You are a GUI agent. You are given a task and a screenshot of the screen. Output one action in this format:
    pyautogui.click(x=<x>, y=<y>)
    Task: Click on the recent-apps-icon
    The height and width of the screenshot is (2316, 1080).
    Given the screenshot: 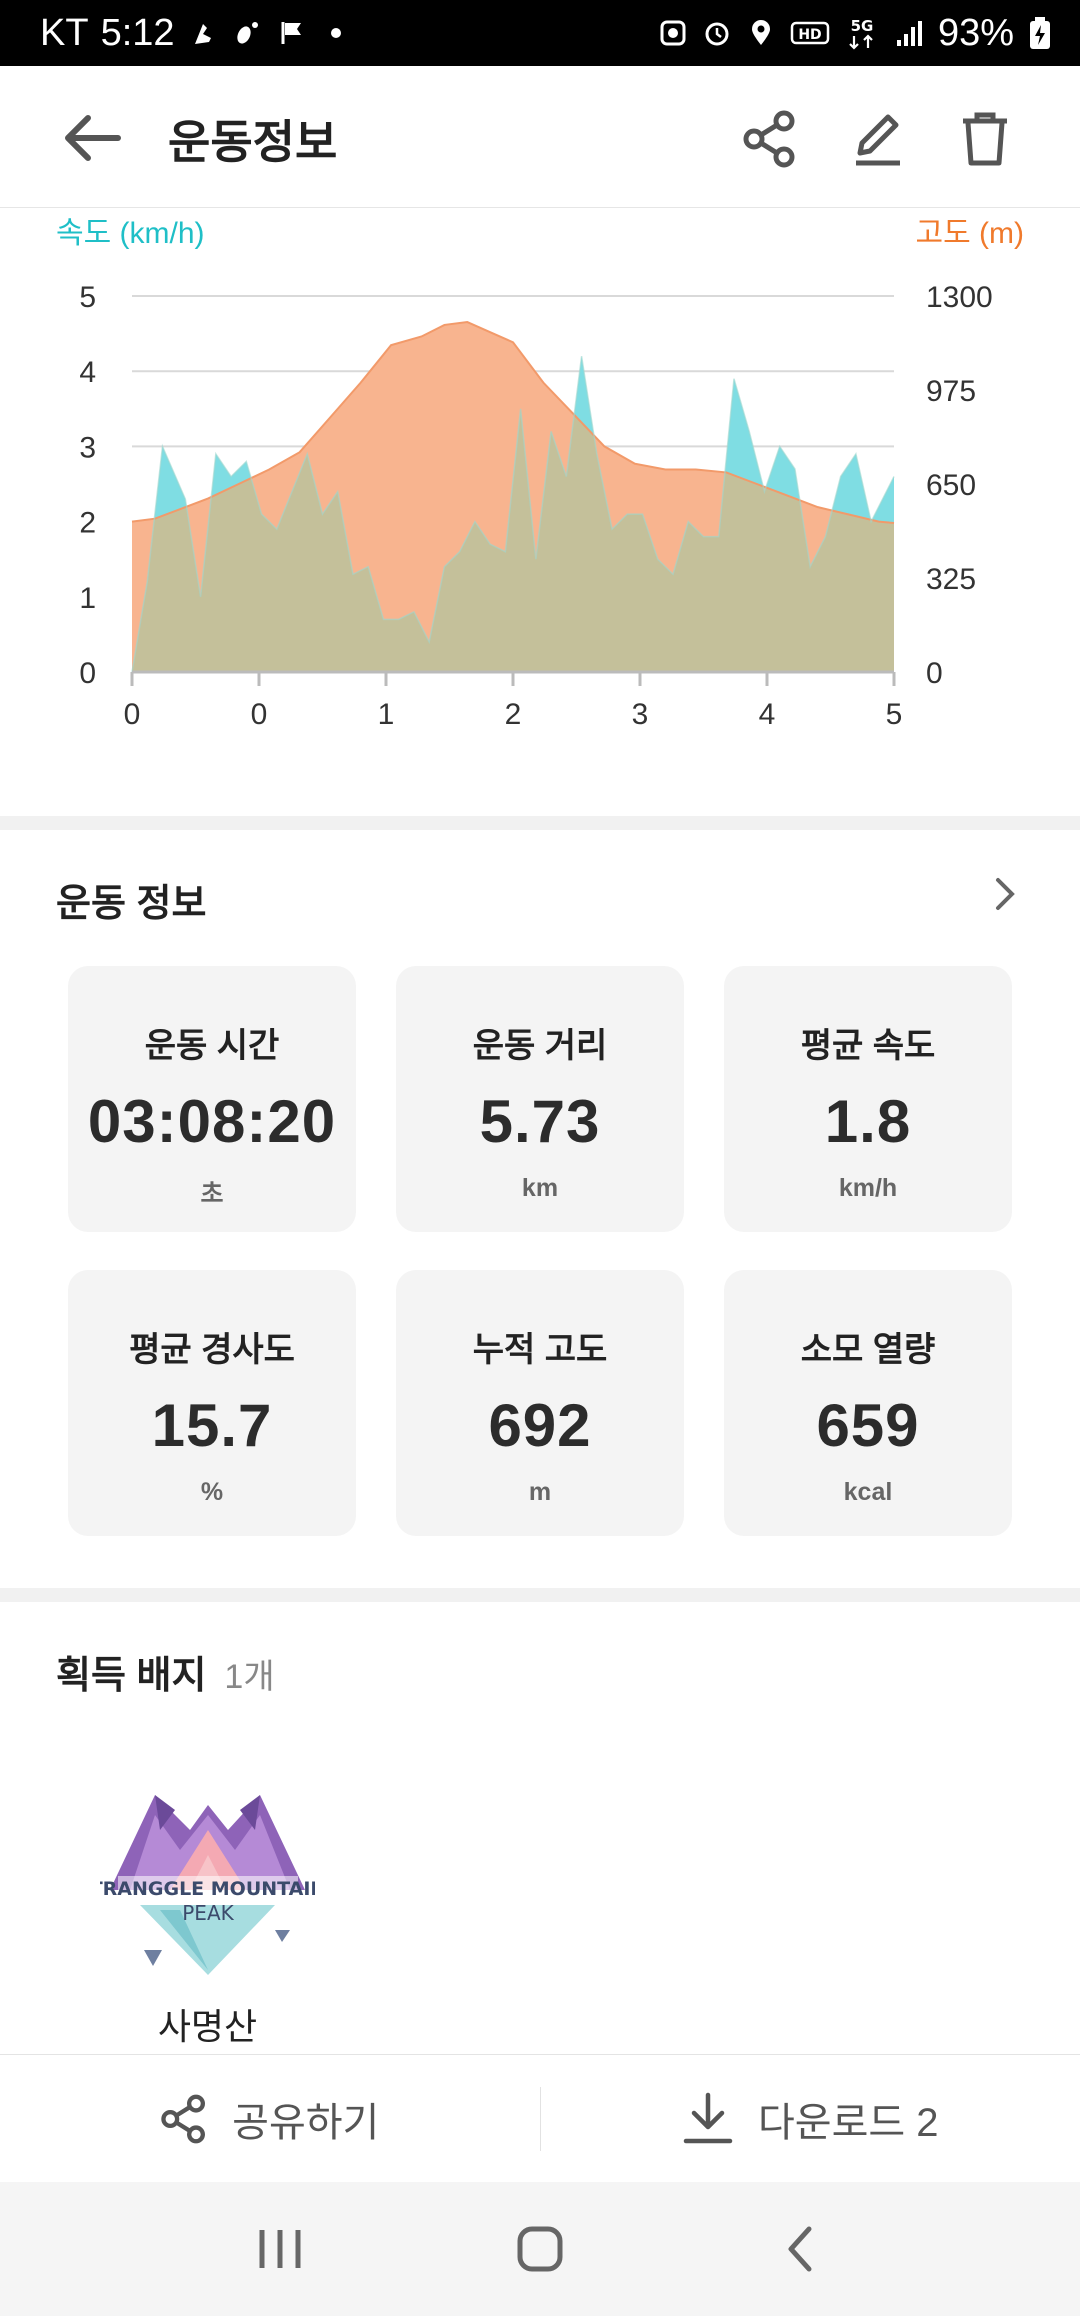 What is the action you would take?
    pyautogui.click(x=280, y=2249)
    